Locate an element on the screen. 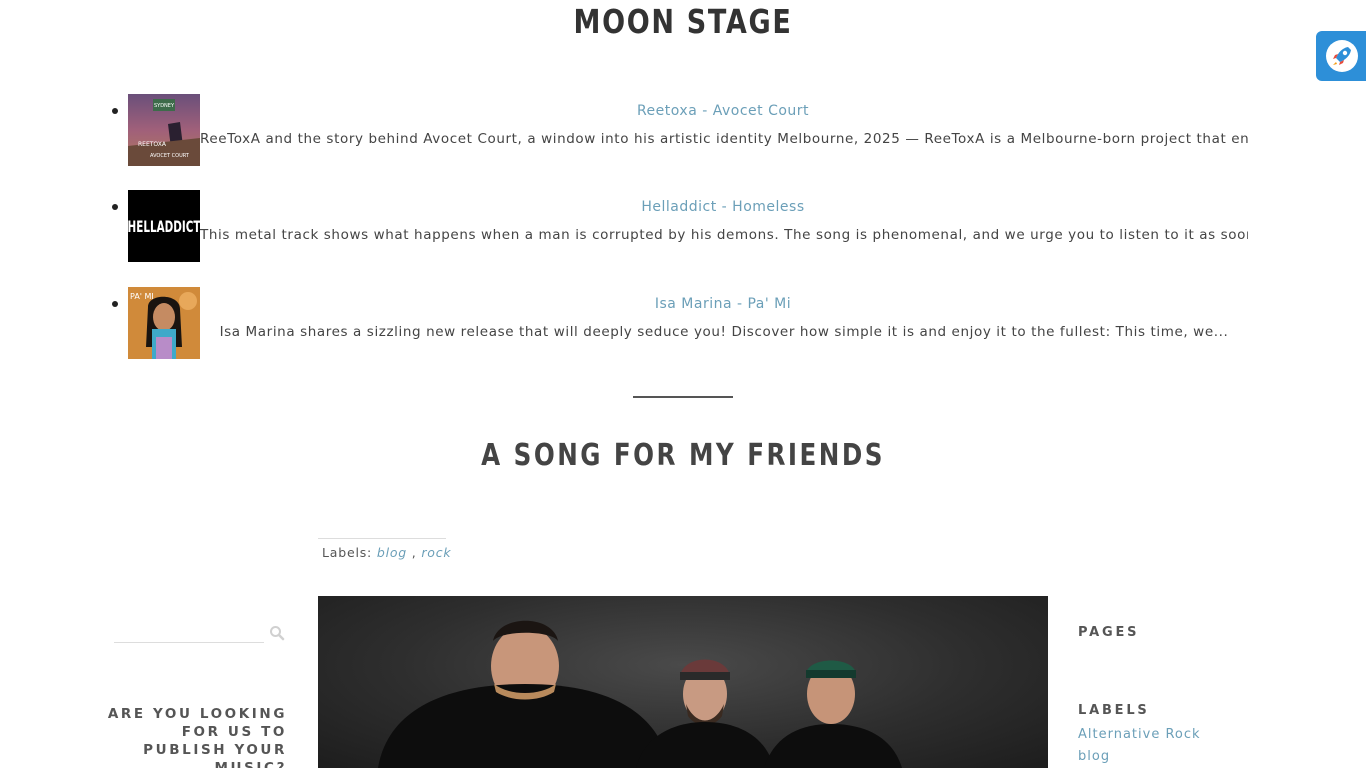 This screenshot has height=768, width=1366. post-thumbnail: PA' MI is located at coordinates (164, 323).